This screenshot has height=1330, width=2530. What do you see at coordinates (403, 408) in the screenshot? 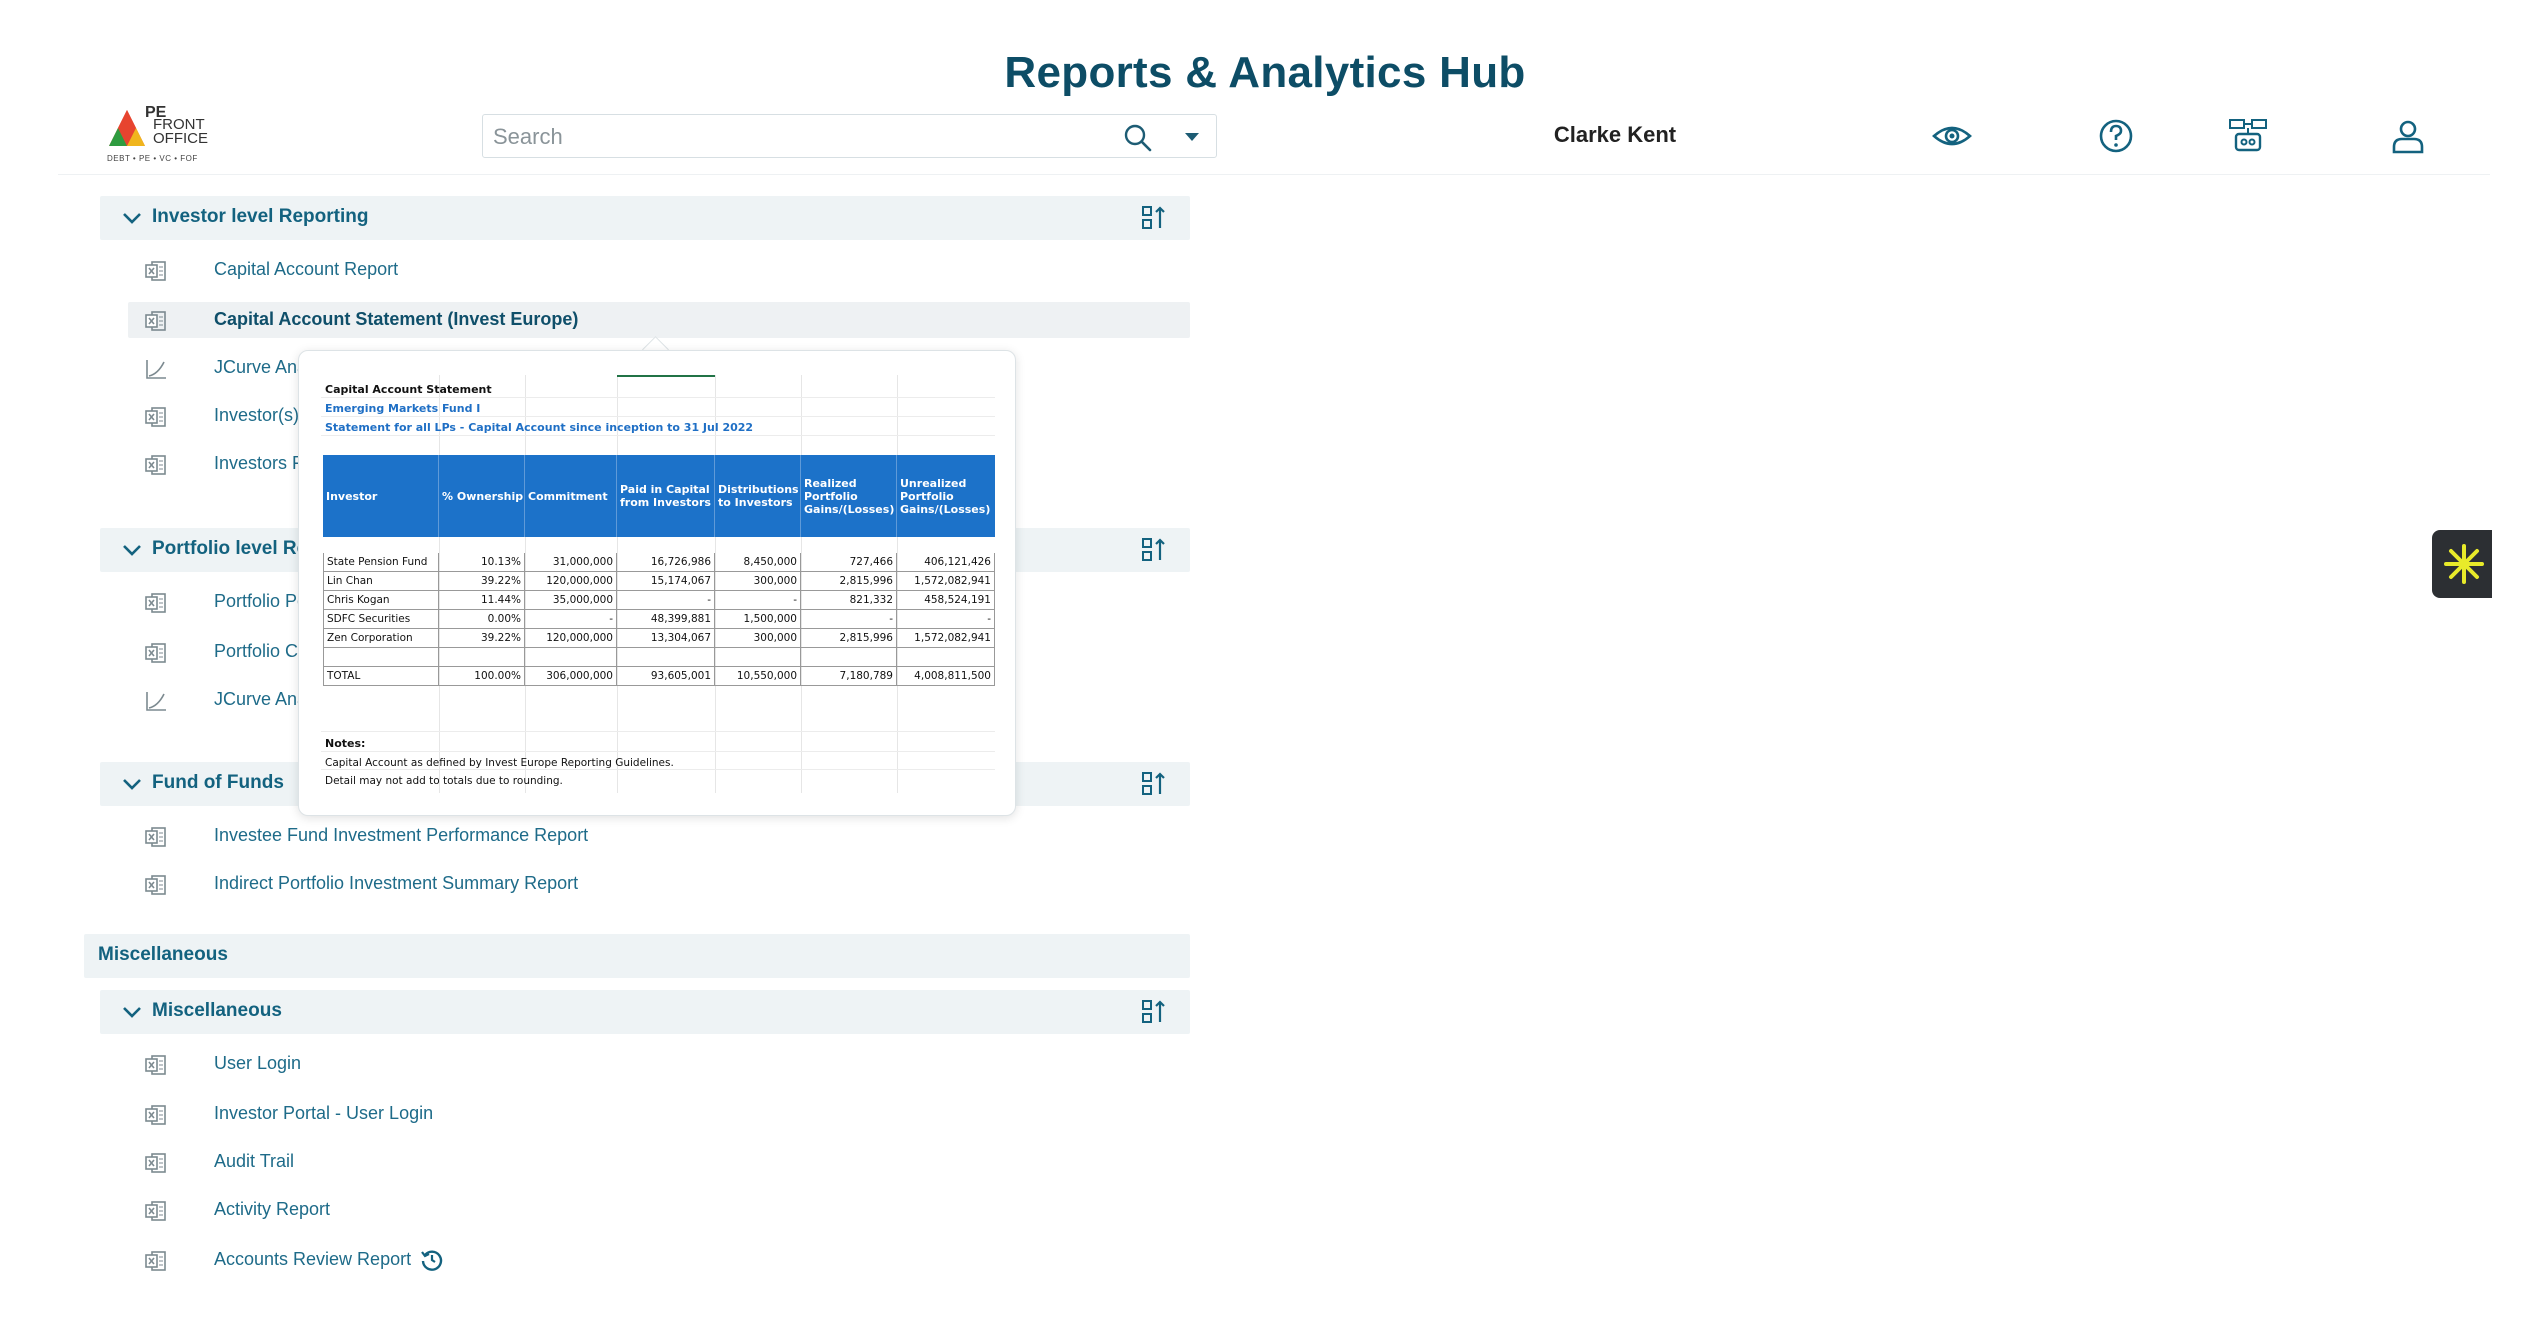
I see `statement-fund: Emerging Markets Fund I` at bounding box center [403, 408].